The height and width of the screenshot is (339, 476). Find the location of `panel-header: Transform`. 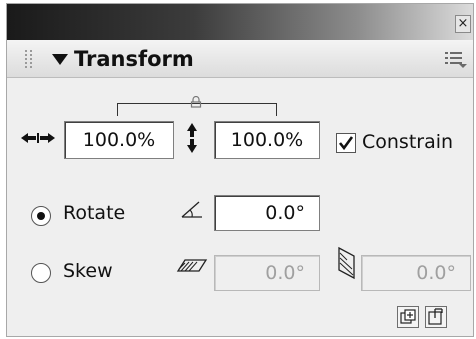

panel-header: Transform is located at coordinates (240, 59).